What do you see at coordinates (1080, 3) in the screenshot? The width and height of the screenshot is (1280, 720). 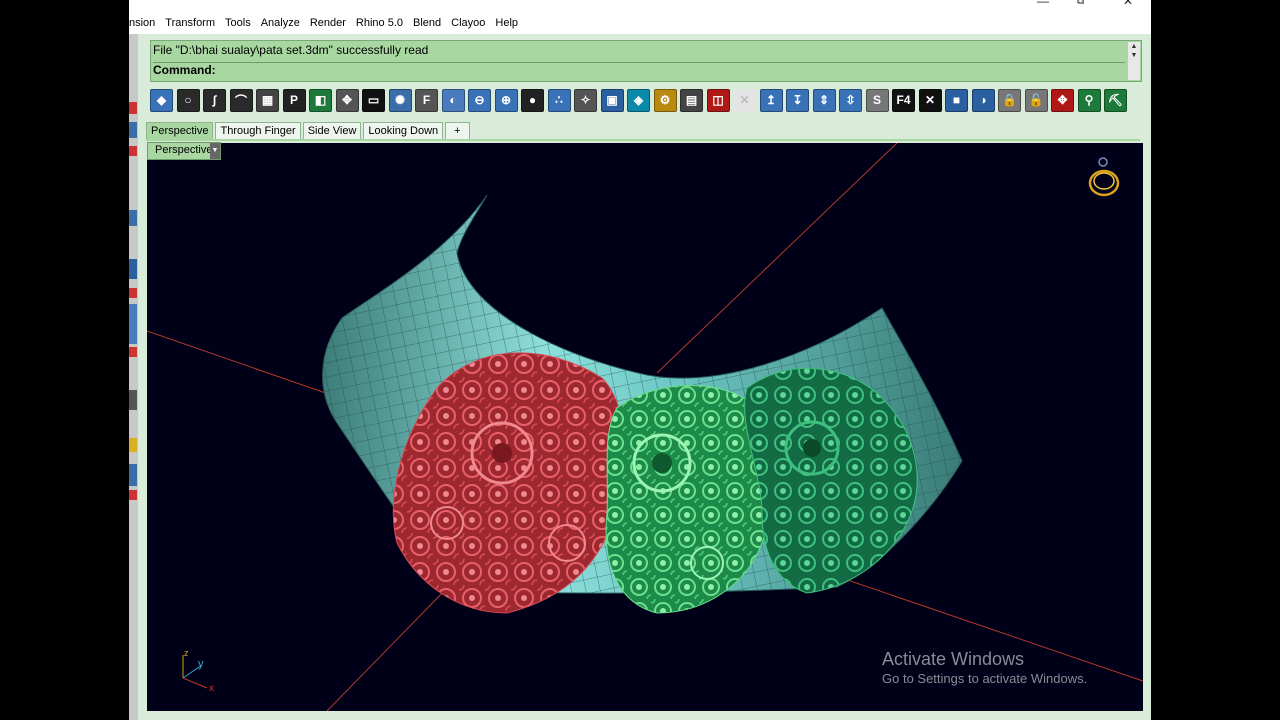 I see `maximize-button: ⧉` at bounding box center [1080, 3].